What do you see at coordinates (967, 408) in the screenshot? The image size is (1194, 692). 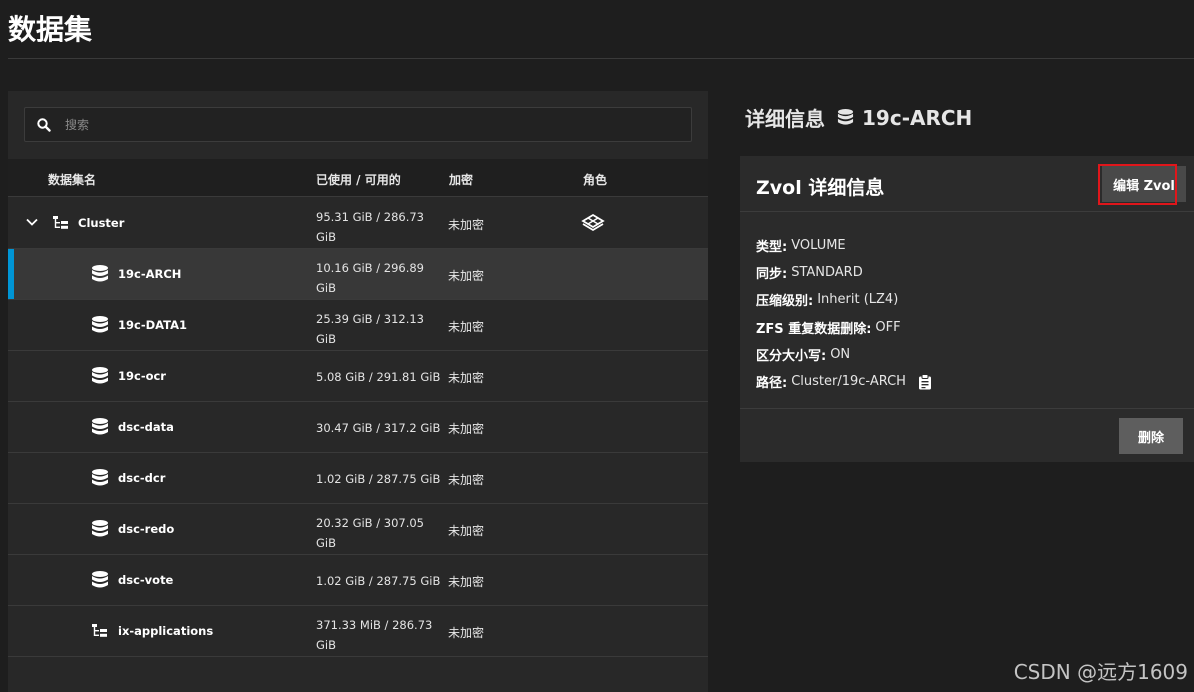 I see `card-footer-divider` at bounding box center [967, 408].